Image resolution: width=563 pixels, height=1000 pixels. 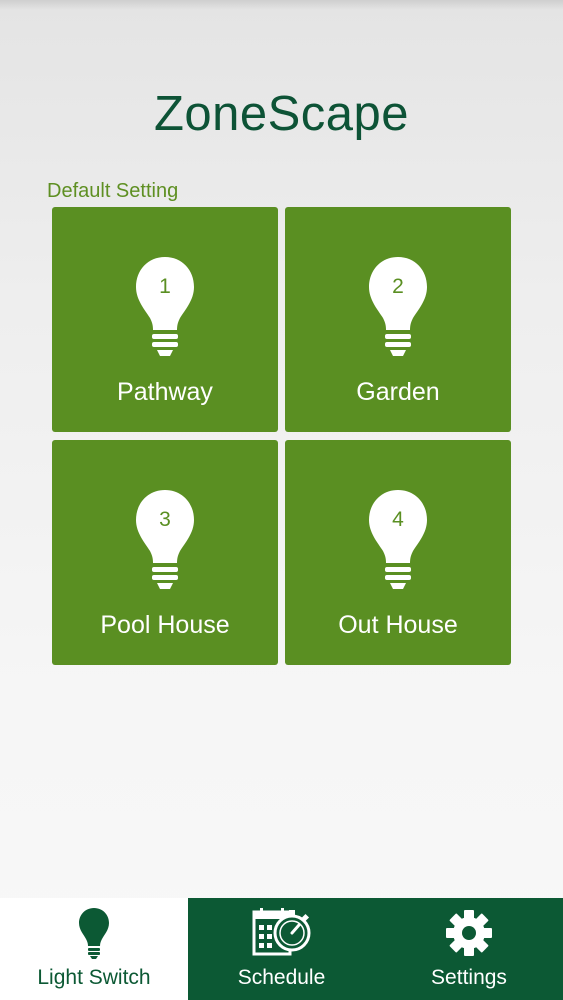 I want to click on lightbulb-icon: 4, so click(x=398, y=539).